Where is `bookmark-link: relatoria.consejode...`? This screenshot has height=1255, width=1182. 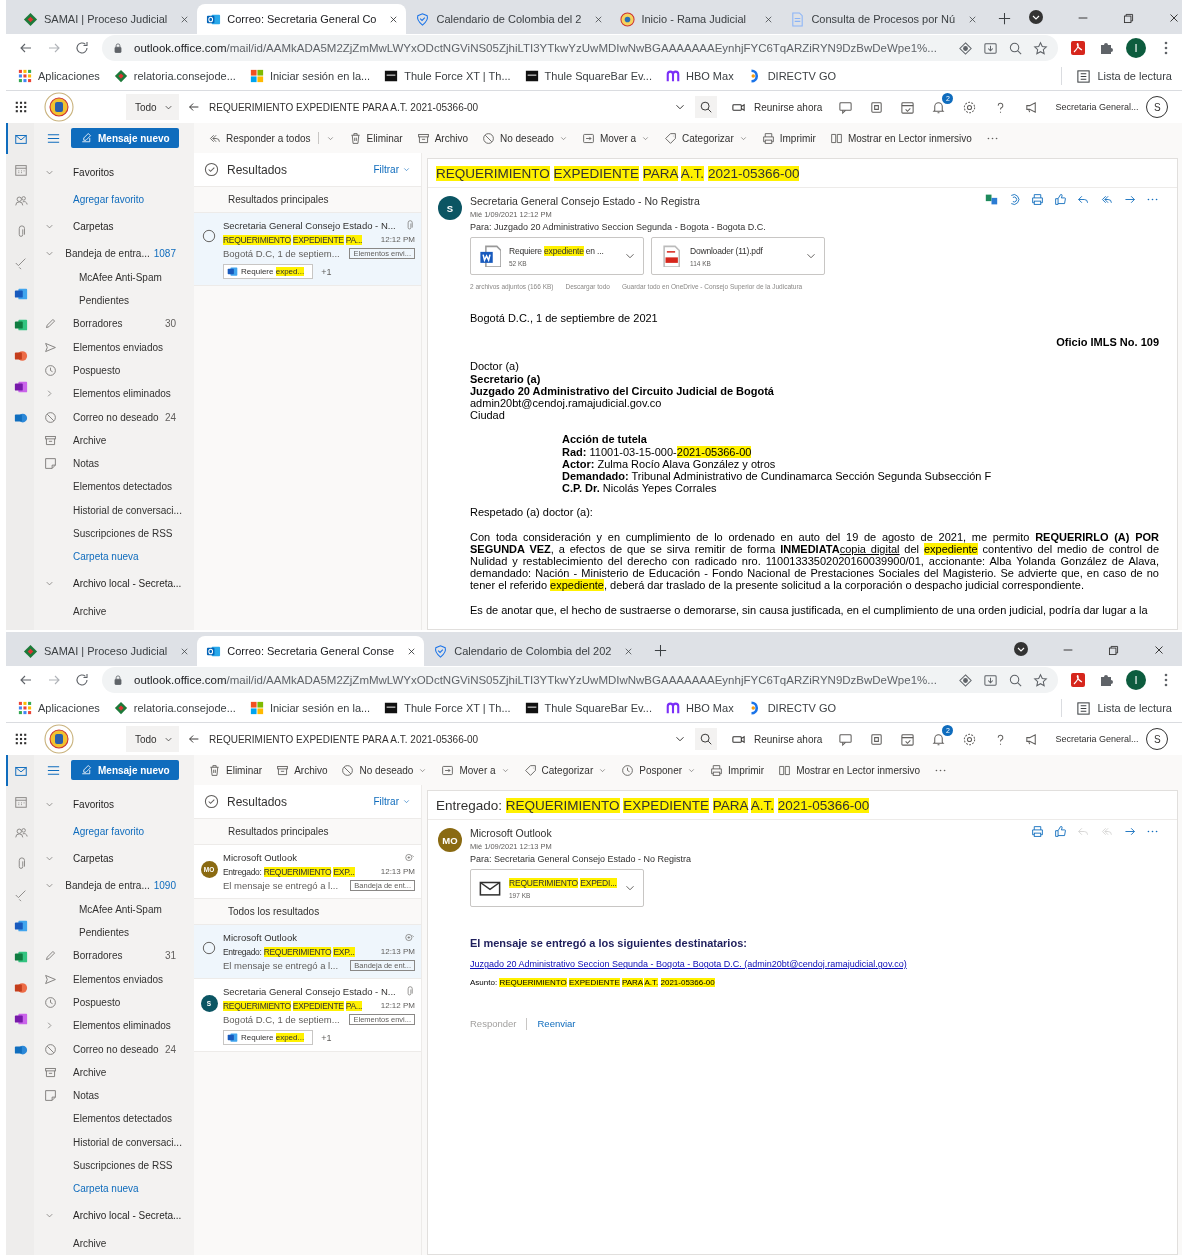 bookmark-link: relatoria.consejode... is located at coordinates (174, 76).